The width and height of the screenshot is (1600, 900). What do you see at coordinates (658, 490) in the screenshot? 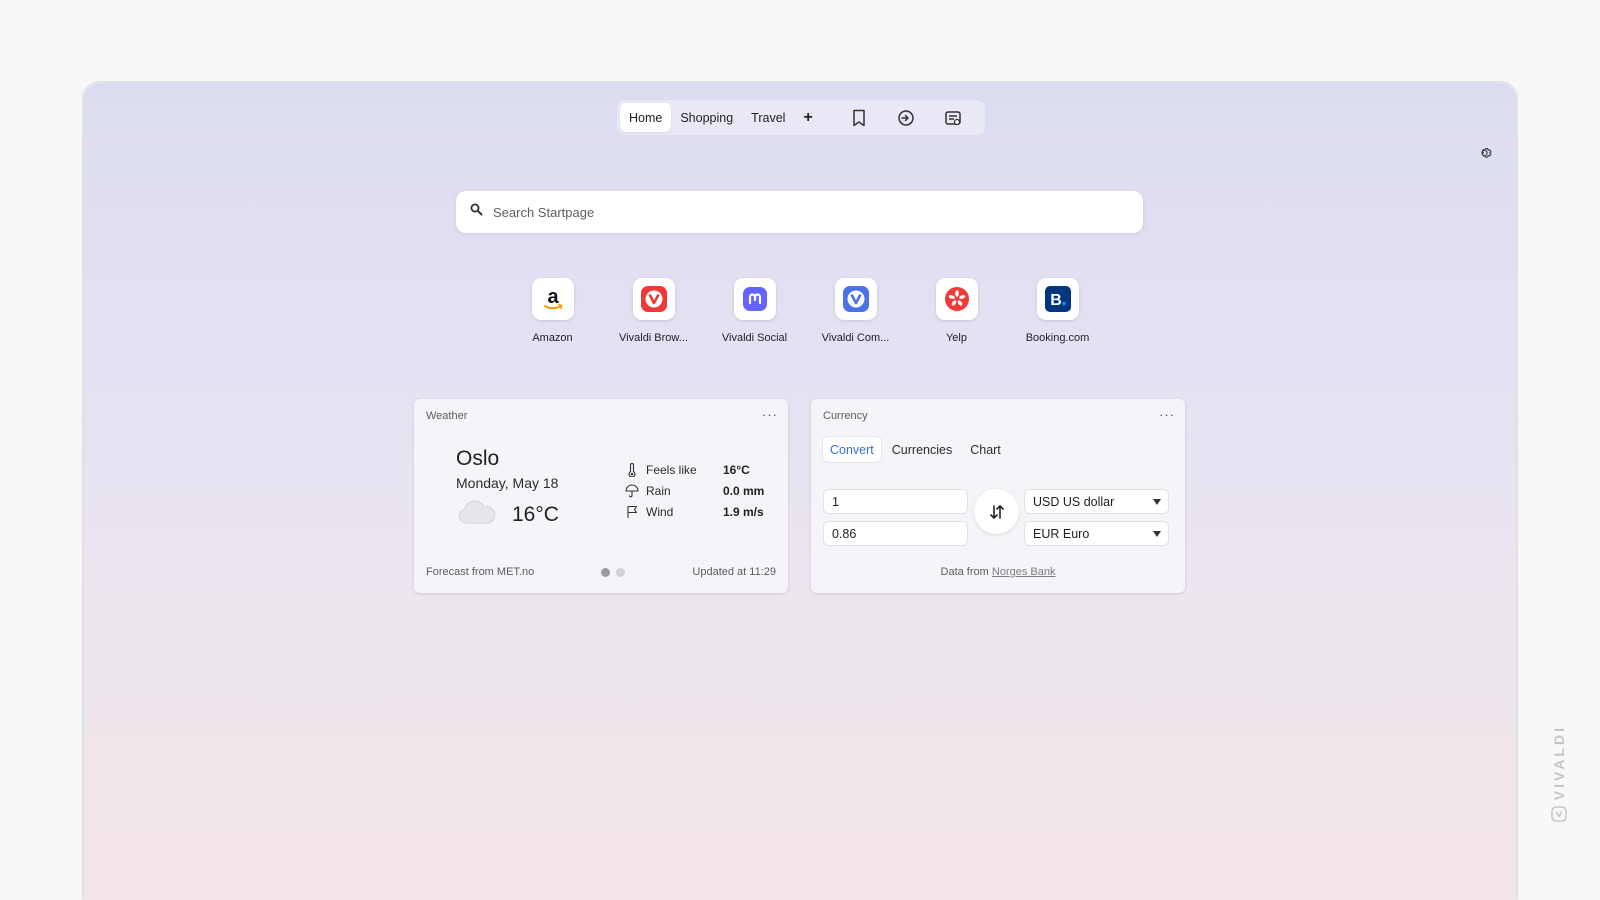
I see `weather-detail-label: Rain` at bounding box center [658, 490].